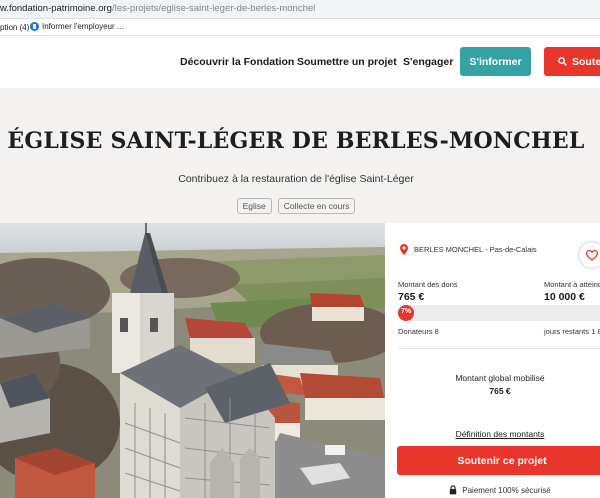  Describe the element at coordinates (493, 434) in the screenshot. I see `amounts-definition-link: Définition des montants` at that location.